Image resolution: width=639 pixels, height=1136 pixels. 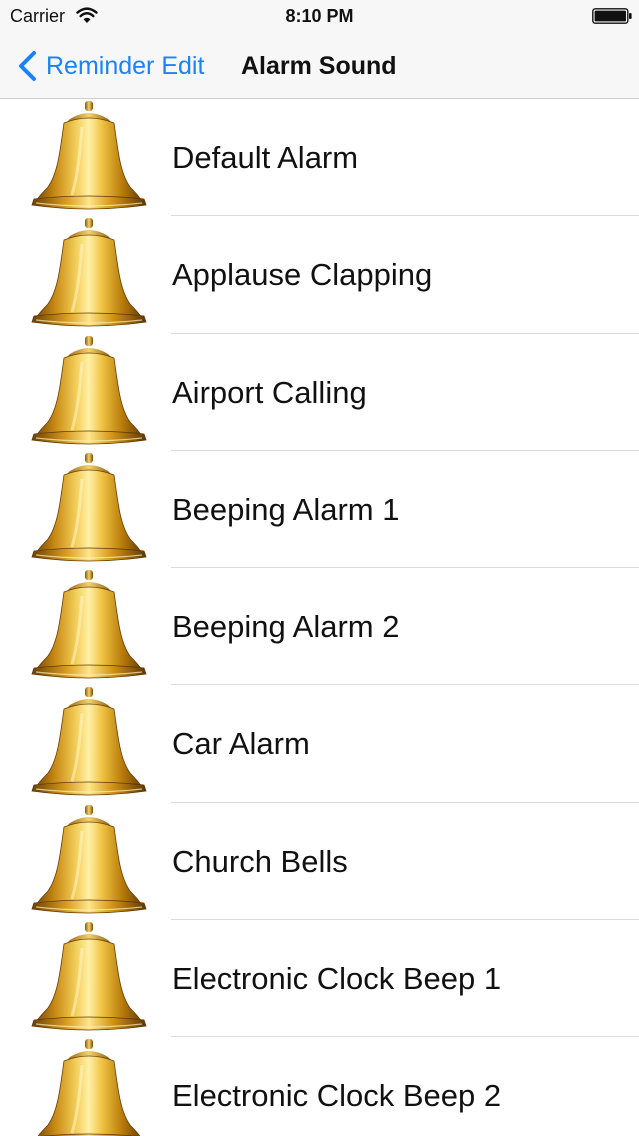 I want to click on list-item: Electronic Clock Beep 2, so click(x=319, y=1086).